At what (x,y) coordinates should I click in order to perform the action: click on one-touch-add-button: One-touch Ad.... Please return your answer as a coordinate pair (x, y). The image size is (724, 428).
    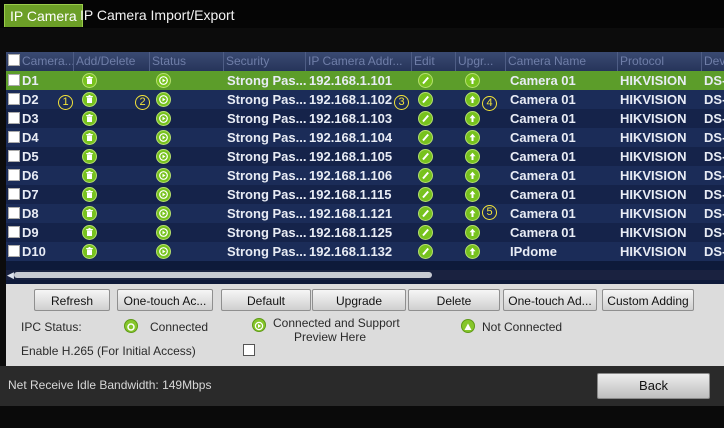
    Looking at the image, I should click on (550, 300).